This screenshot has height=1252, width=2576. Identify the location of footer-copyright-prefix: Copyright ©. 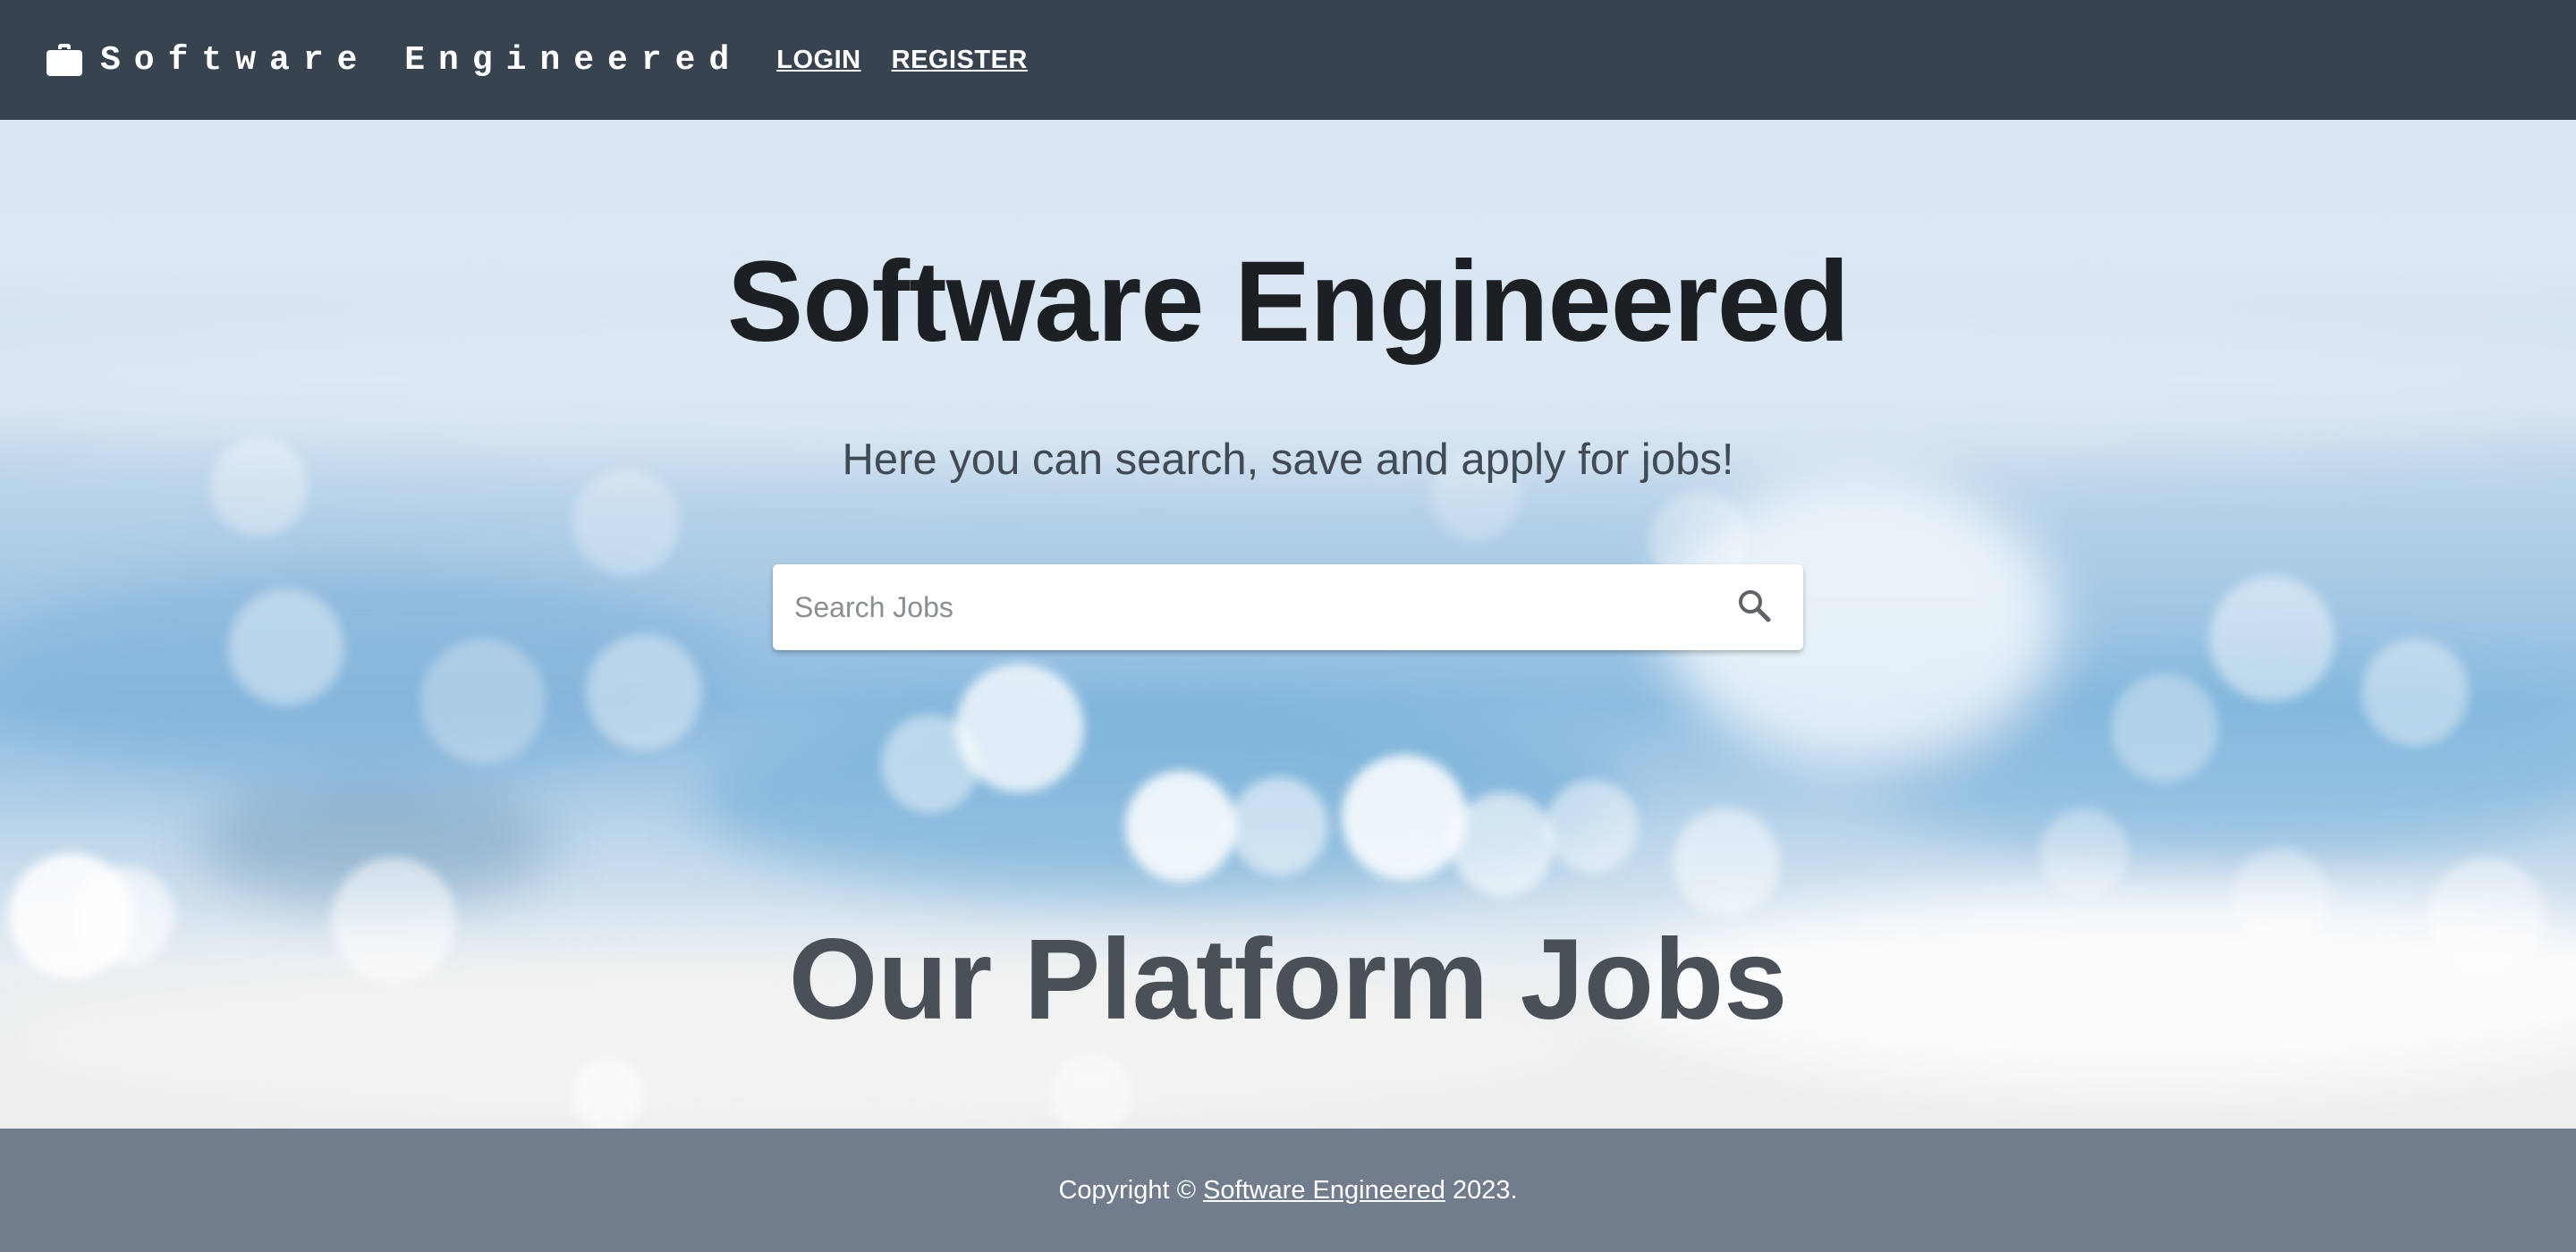
(1127, 1190).